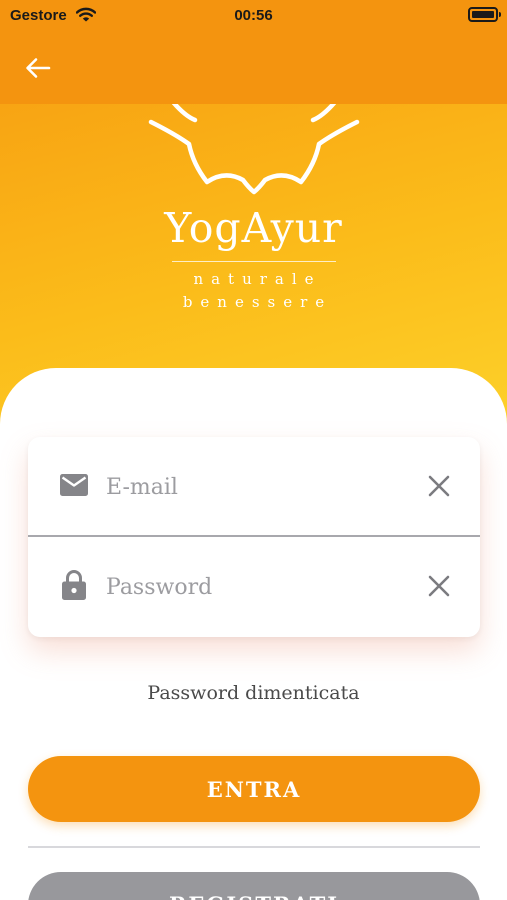 This screenshot has height=900, width=507. What do you see at coordinates (253, 693) in the screenshot?
I see `forgot-password-link: Password dimenticata` at bounding box center [253, 693].